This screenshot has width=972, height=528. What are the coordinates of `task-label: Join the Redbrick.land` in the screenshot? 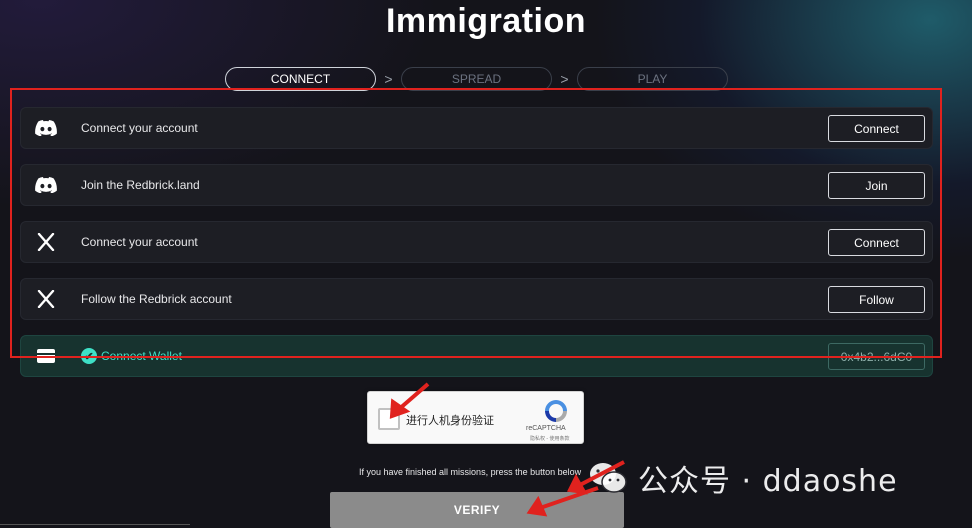 It's located at (140, 185).